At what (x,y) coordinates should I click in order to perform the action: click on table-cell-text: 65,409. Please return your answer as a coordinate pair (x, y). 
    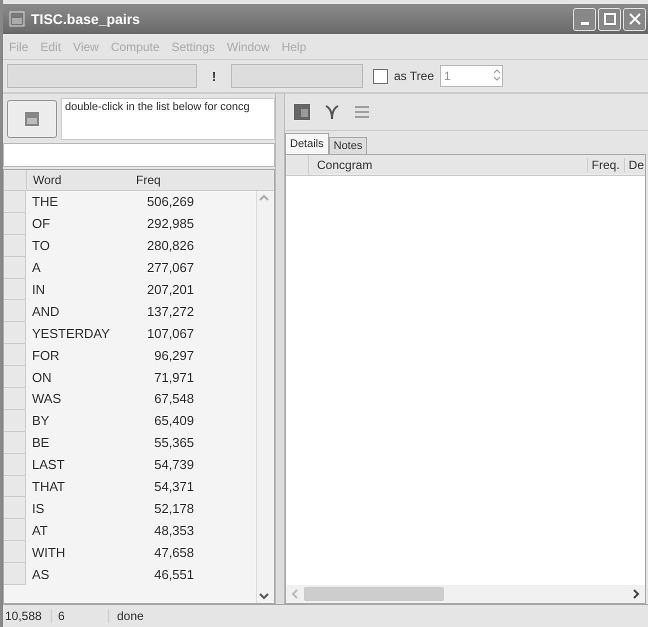
    Looking at the image, I should click on (174, 420).